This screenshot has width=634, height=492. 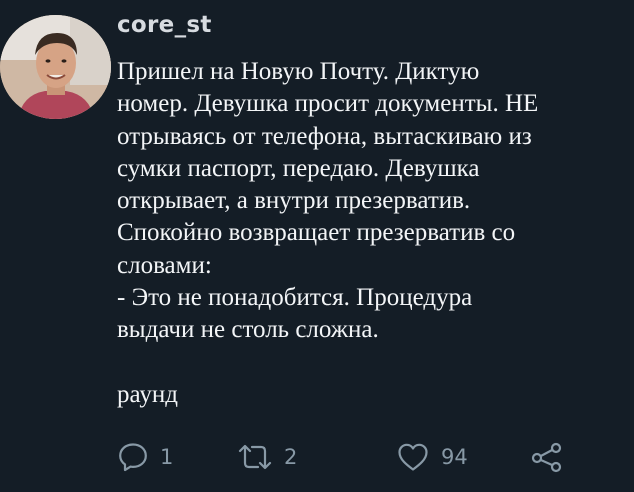 I want to click on heart-icon, so click(x=413, y=457).